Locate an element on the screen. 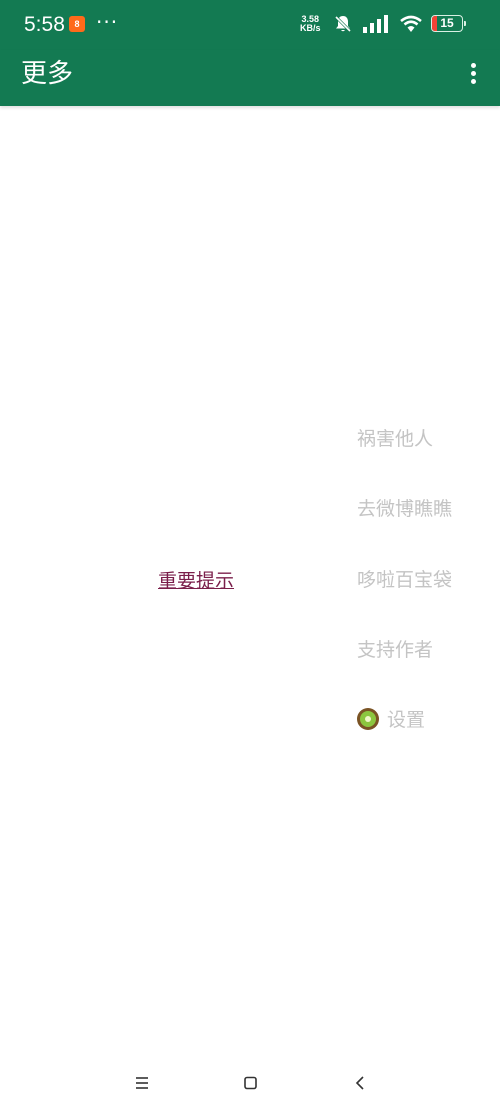 The image size is (500, 1111). navigation-bar is located at coordinates (250, 1084).